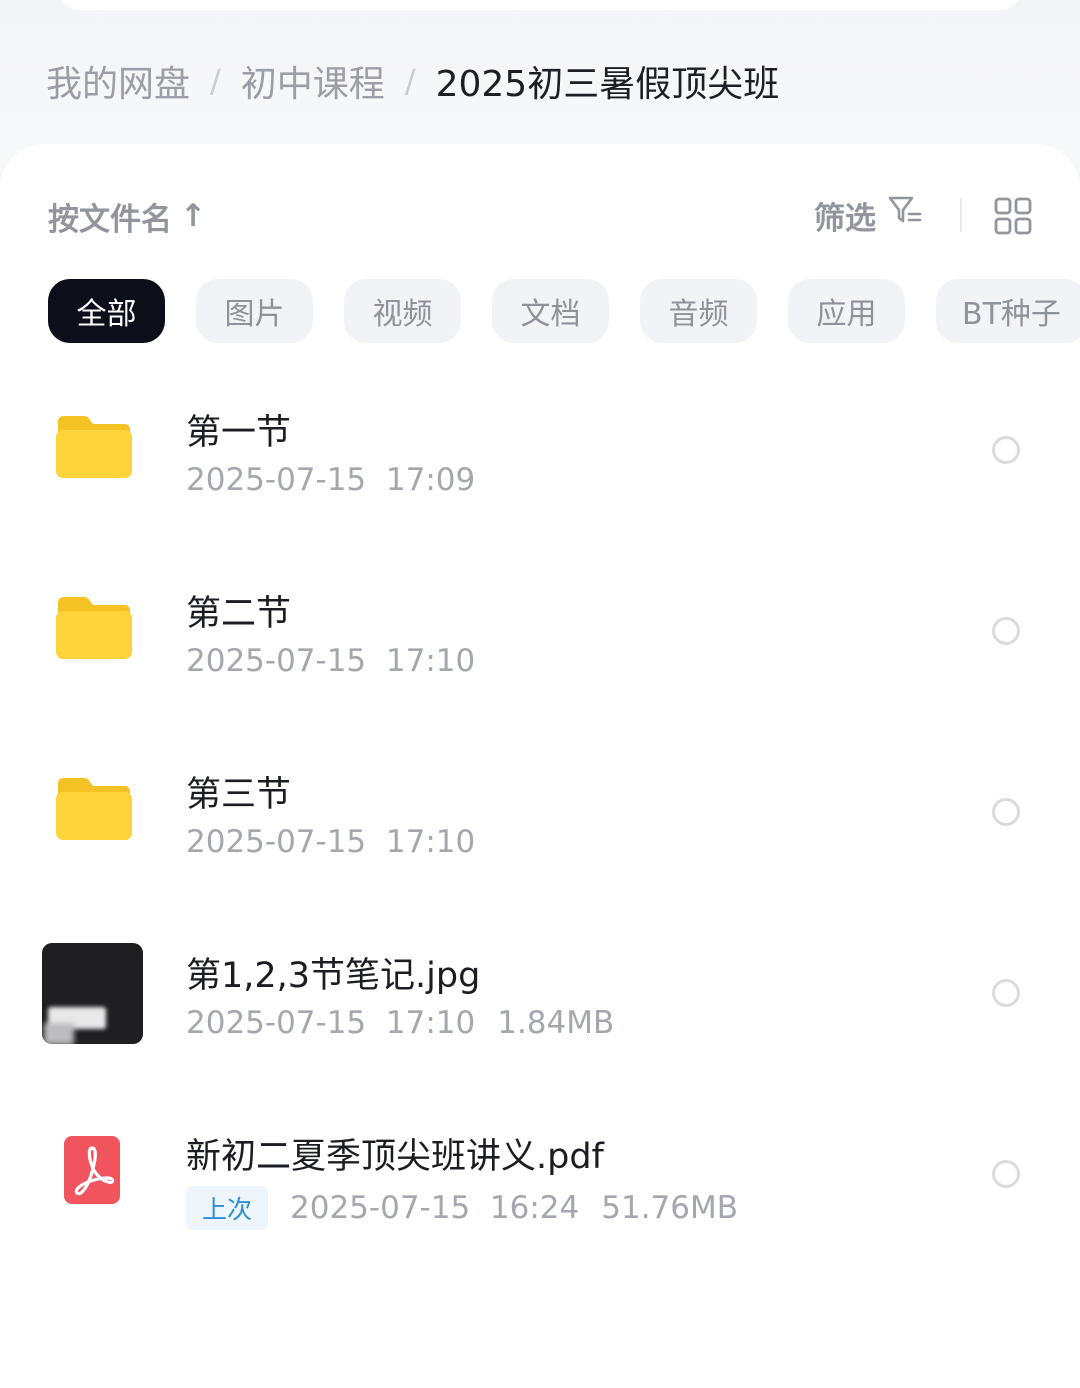  Describe the element at coordinates (1008, 311) in the screenshot. I see `chip-bt-torrents: BT种子` at that location.